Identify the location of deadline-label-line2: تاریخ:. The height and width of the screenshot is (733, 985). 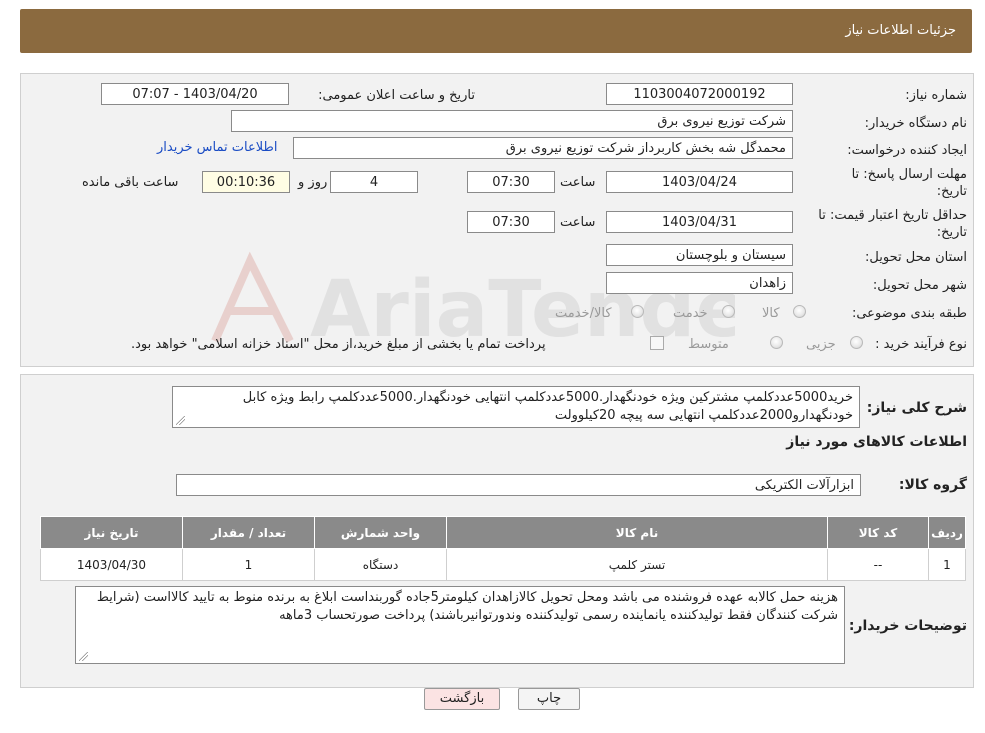
(951, 191).